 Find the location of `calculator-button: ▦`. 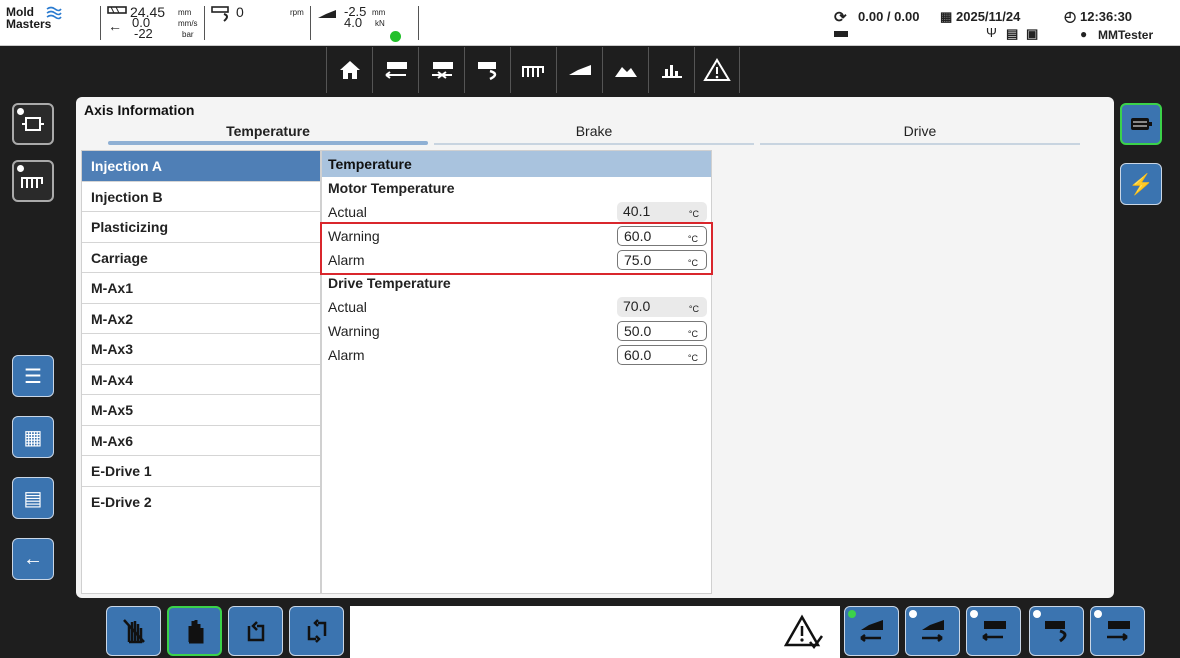

calculator-button: ▦ is located at coordinates (33, 437).